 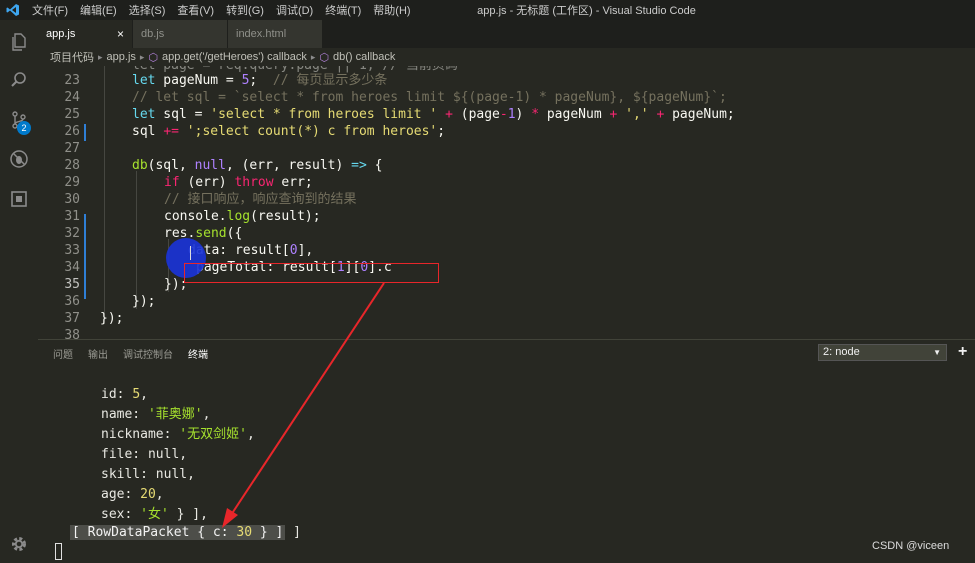 I want to click on menu-go: 转到(G), so click(x=245, y=10).